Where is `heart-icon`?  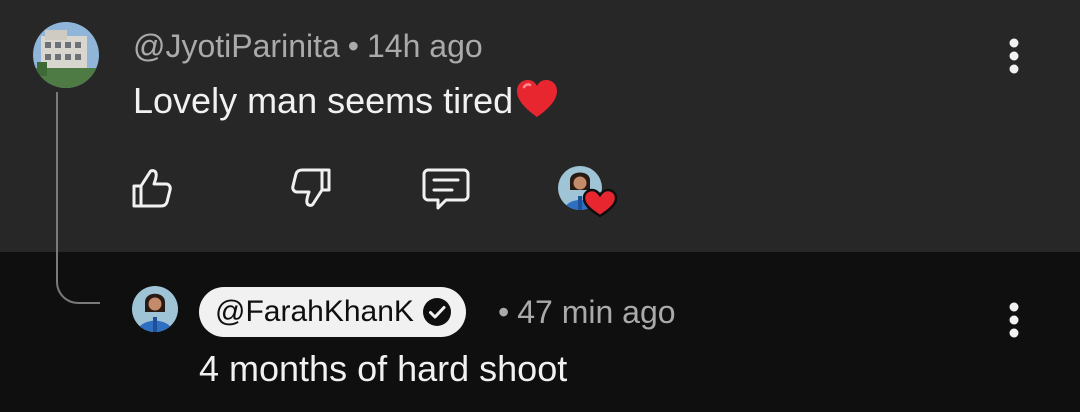
heart-icon is located at coordinates (600, 203).